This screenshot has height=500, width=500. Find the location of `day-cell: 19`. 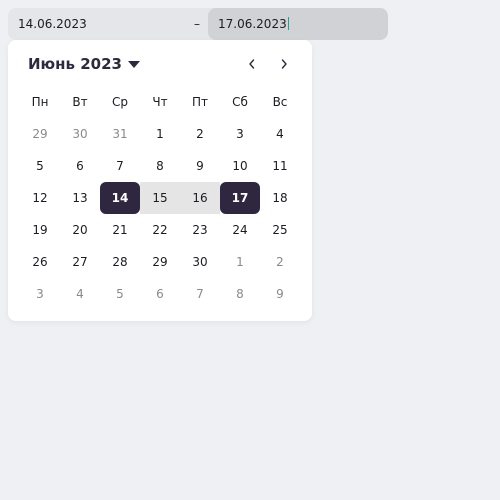

day-cell: 19 is located at coordinates (40, 230).